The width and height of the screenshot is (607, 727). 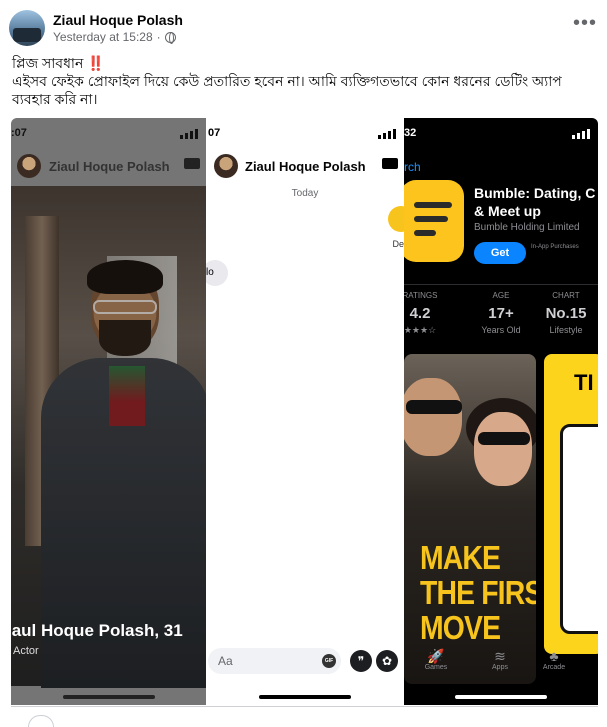 I want to click on sent-message-bubble, so click(x=396, y=219).